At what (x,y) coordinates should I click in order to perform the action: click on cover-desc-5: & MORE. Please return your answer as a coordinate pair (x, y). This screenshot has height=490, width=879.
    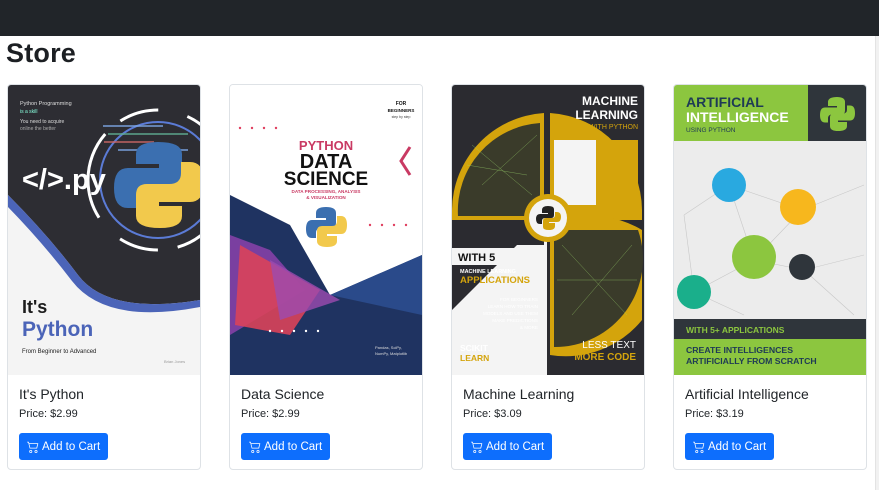
    Looking at the image, I should click on (529, 327).